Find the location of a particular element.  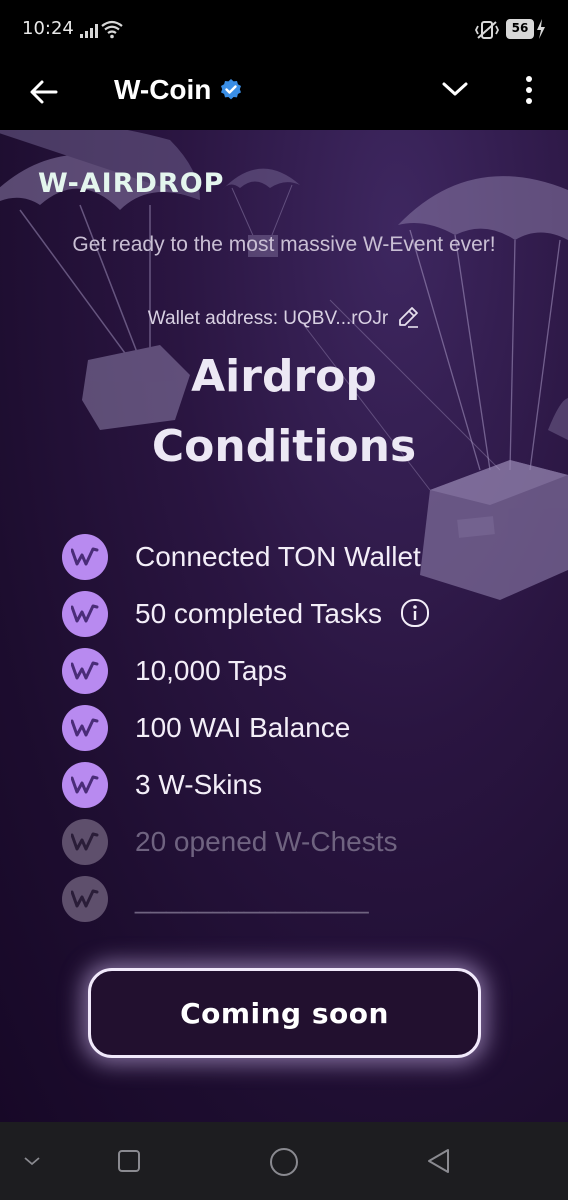

home-icon is located at coordinates (284, 1162).